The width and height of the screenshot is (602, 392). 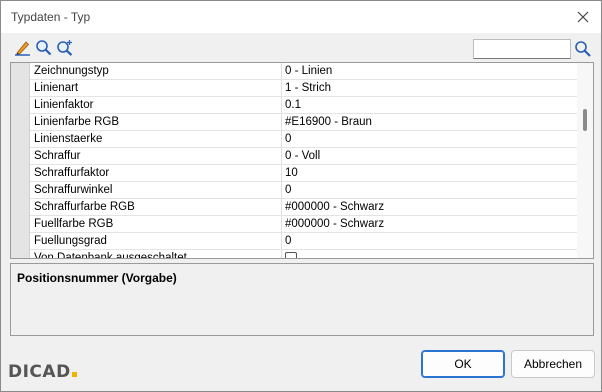 What do you see at coordinates (156, 88) in the screenshot?
I see `property-name: Linienart` at bounding box center [156, 88].